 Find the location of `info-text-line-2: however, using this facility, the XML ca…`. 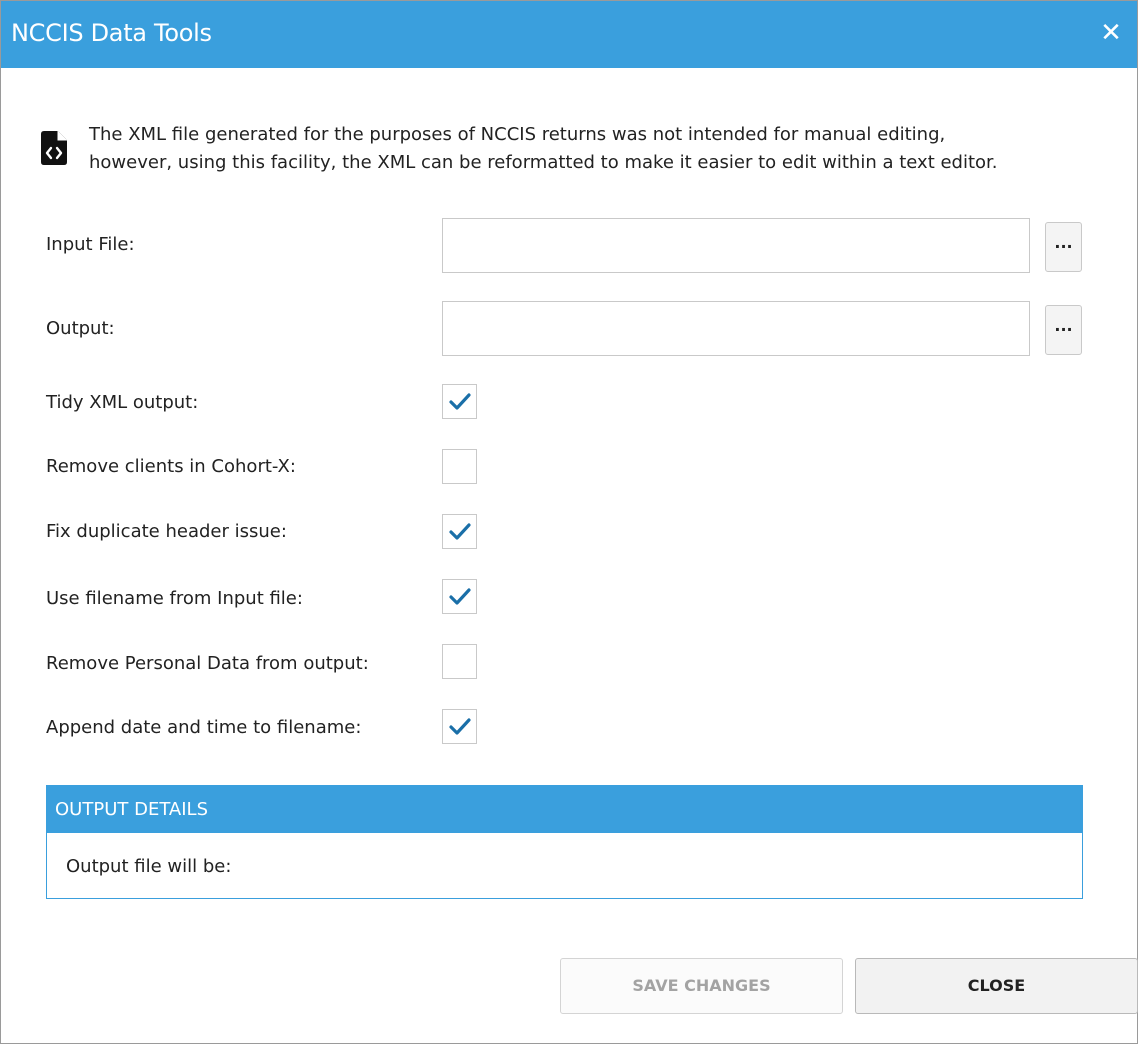

info-text-line-2: however, using this facility, the XML ca… is located at coordinates (543, 162).